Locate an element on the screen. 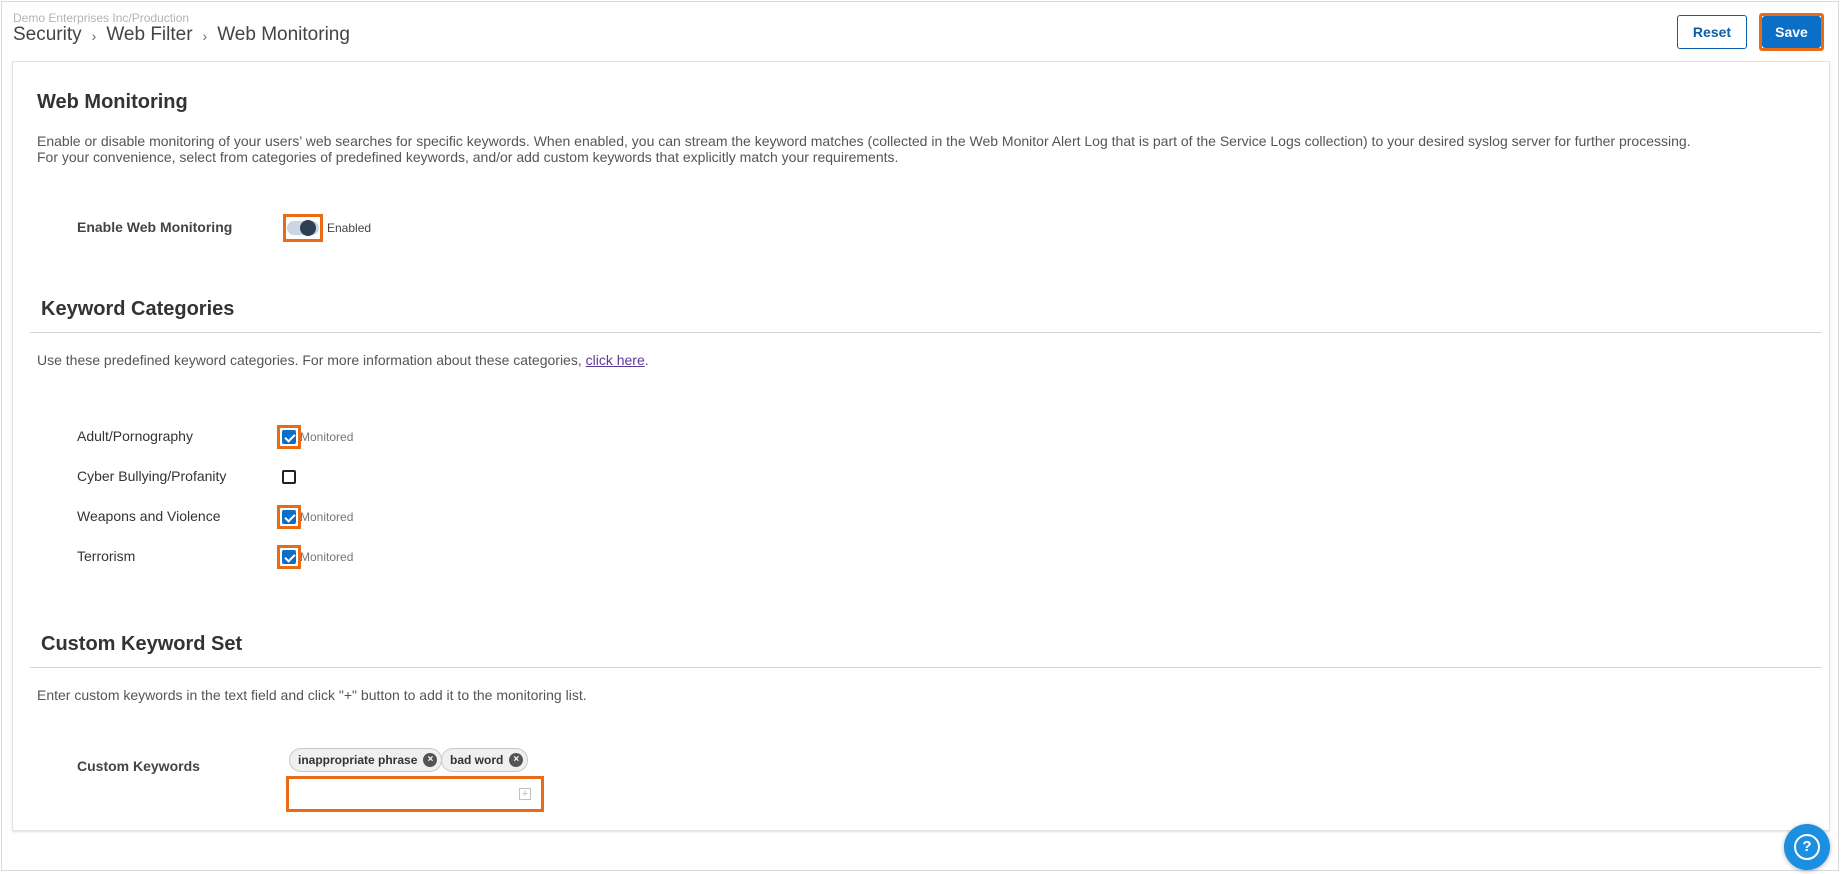 This screenshot has height=874, width=1842. click-here-link: click here is located at coordinates (615, 360).